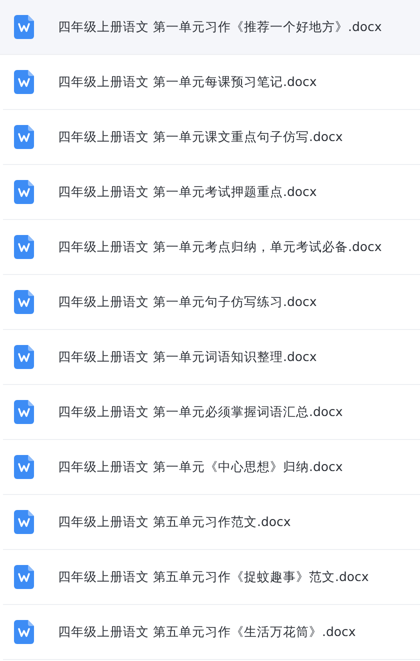  I want to click on file-row: 四年级上册语文 第一单元习作《推荐一个好地方》.docx, so click(210, 27).